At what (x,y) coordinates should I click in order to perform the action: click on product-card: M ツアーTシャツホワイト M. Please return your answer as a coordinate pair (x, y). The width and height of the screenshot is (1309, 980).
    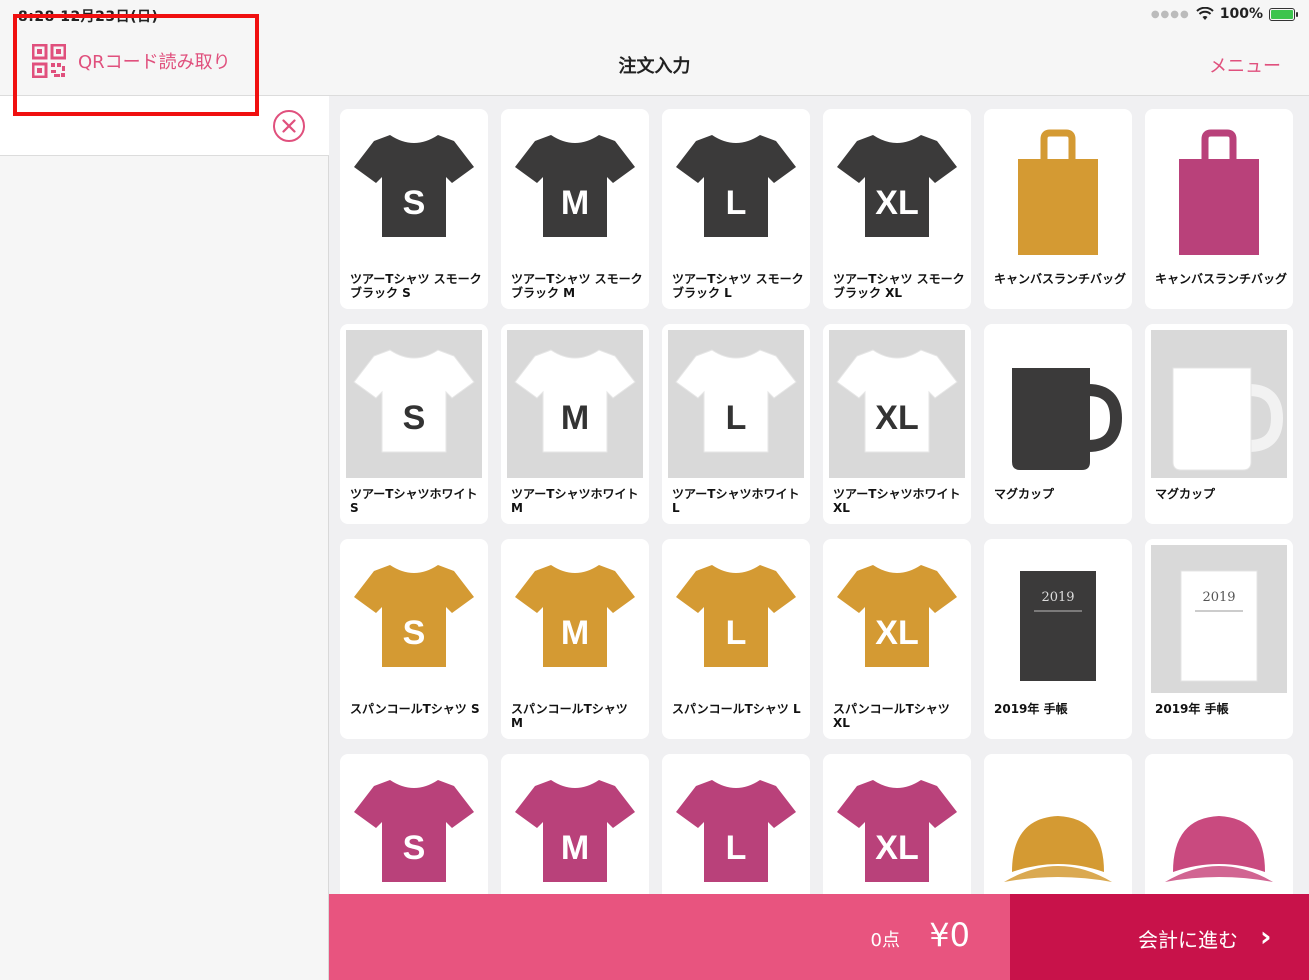
    Looking at the image, I should click on (575, 424).